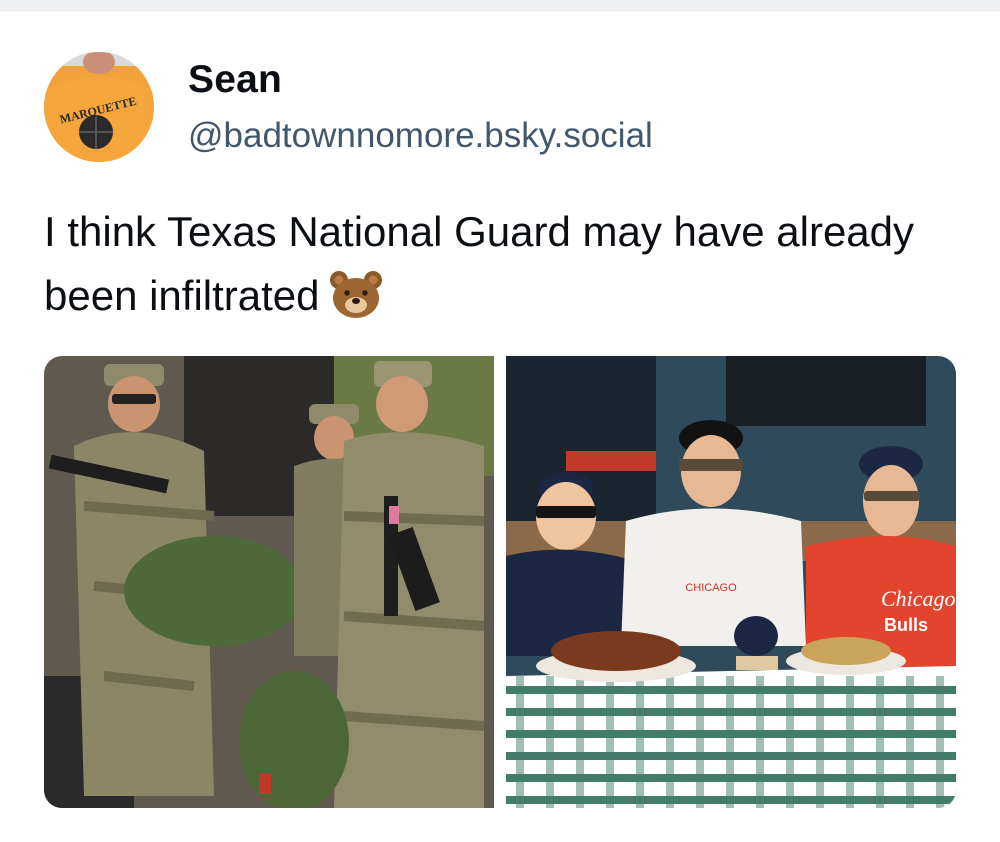  I want to click on bear-face-icon, so click(356, 295).